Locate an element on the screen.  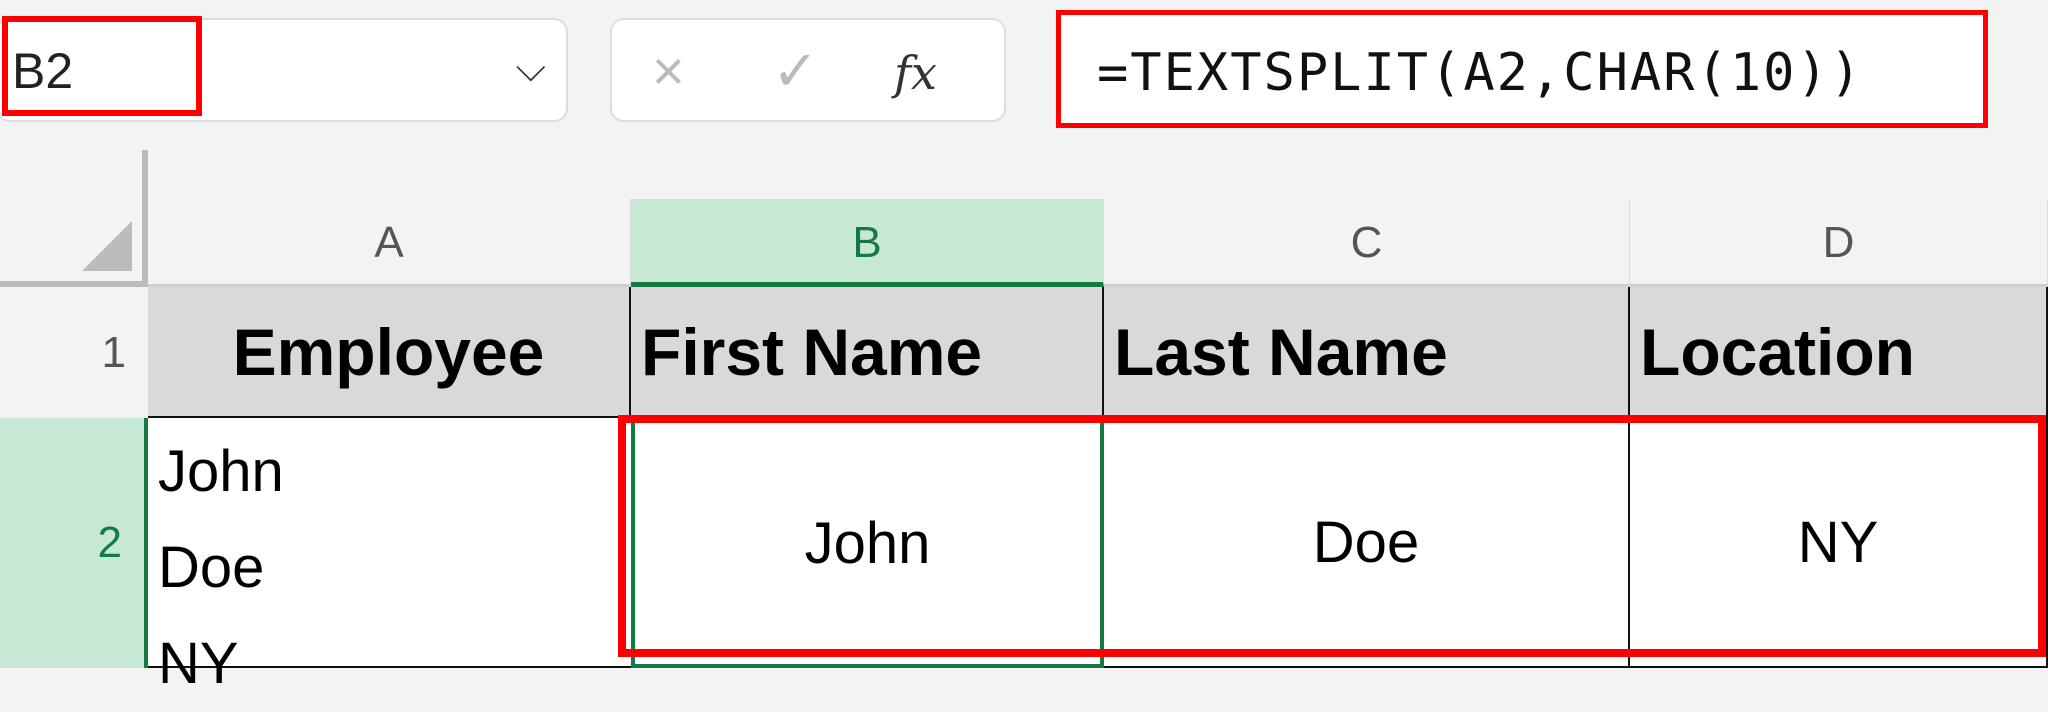
select-all-button is located at coordinates (74, 218).